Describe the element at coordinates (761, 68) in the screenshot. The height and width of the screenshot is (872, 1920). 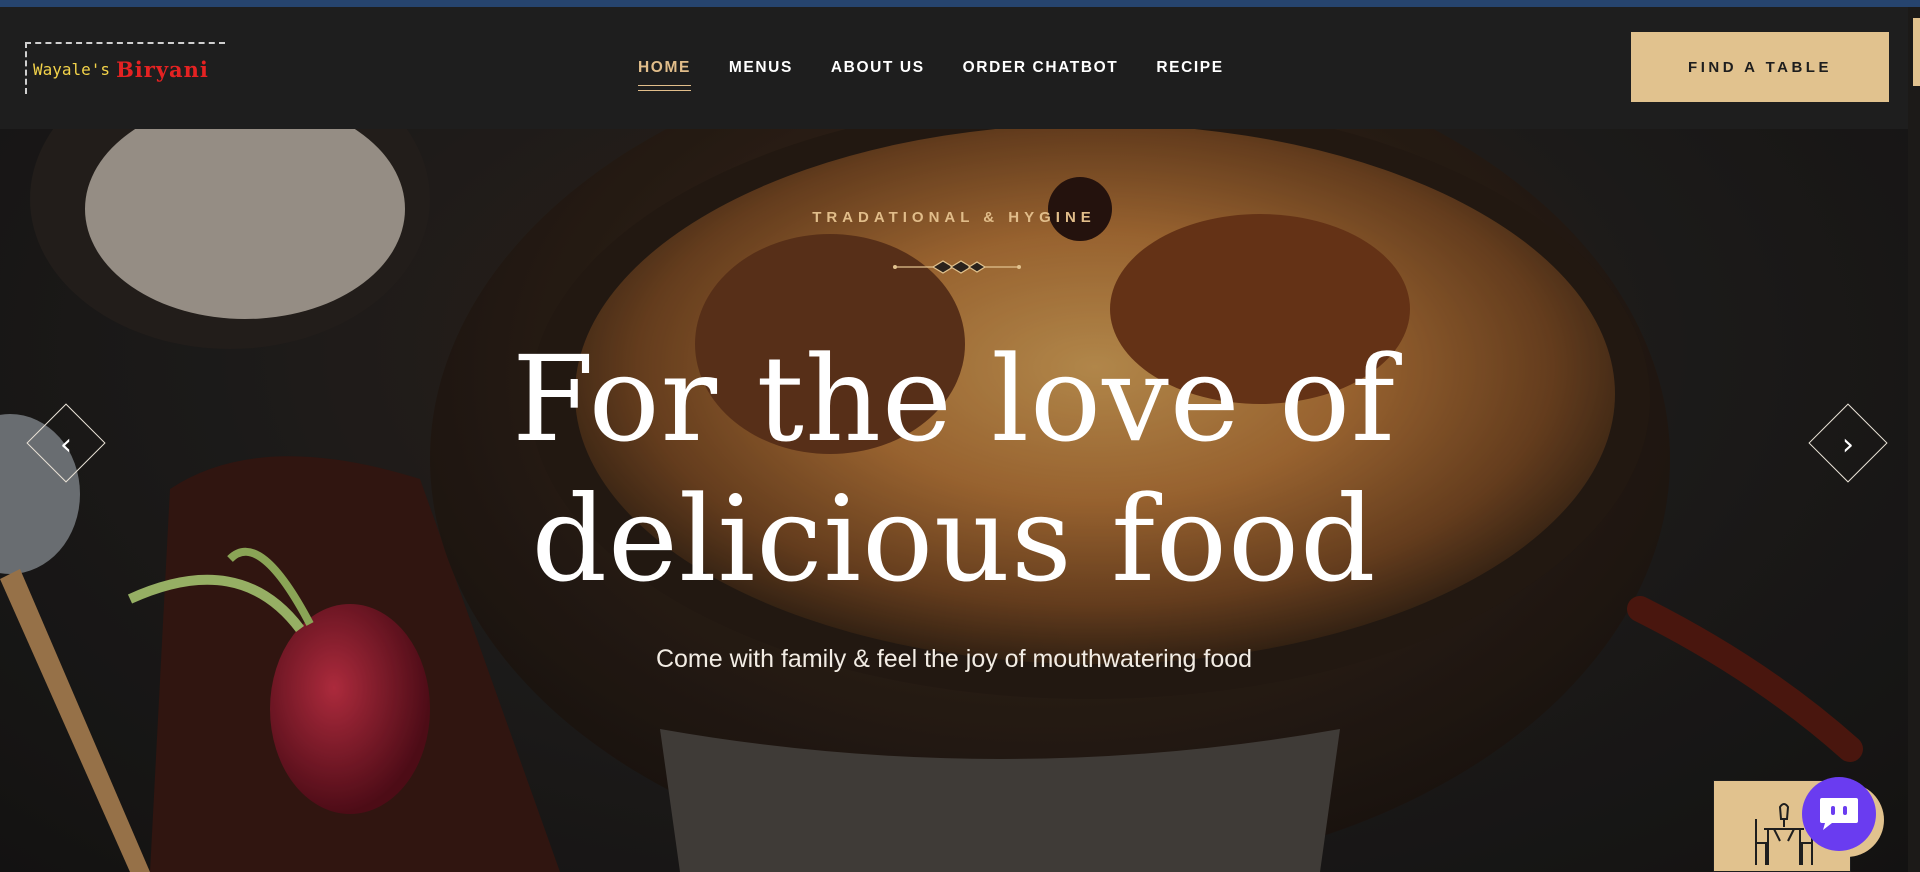
I see `nav-menus: MENUS` at that location.